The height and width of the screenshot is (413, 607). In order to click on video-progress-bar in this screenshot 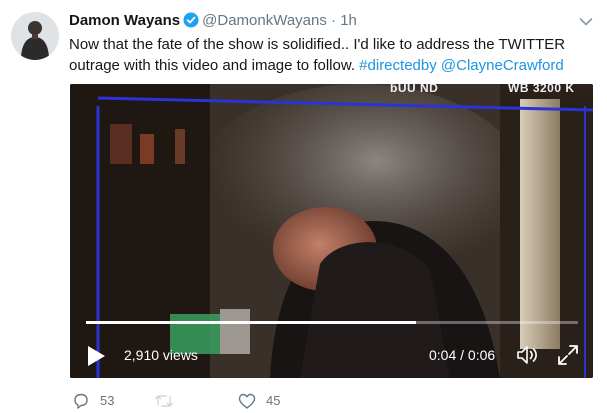, I will do `click(332, 322)`.